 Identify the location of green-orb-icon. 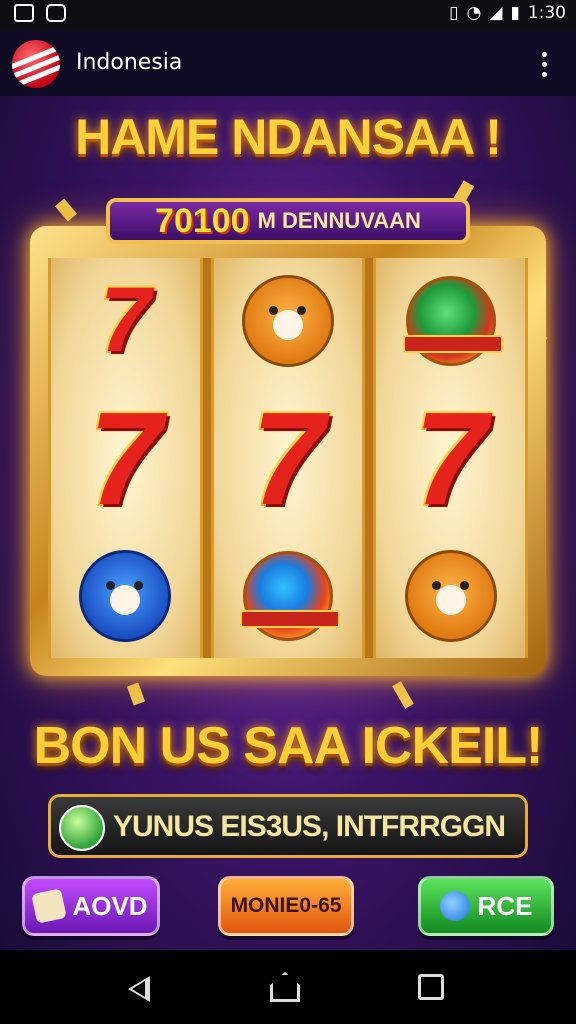
(450, 320).